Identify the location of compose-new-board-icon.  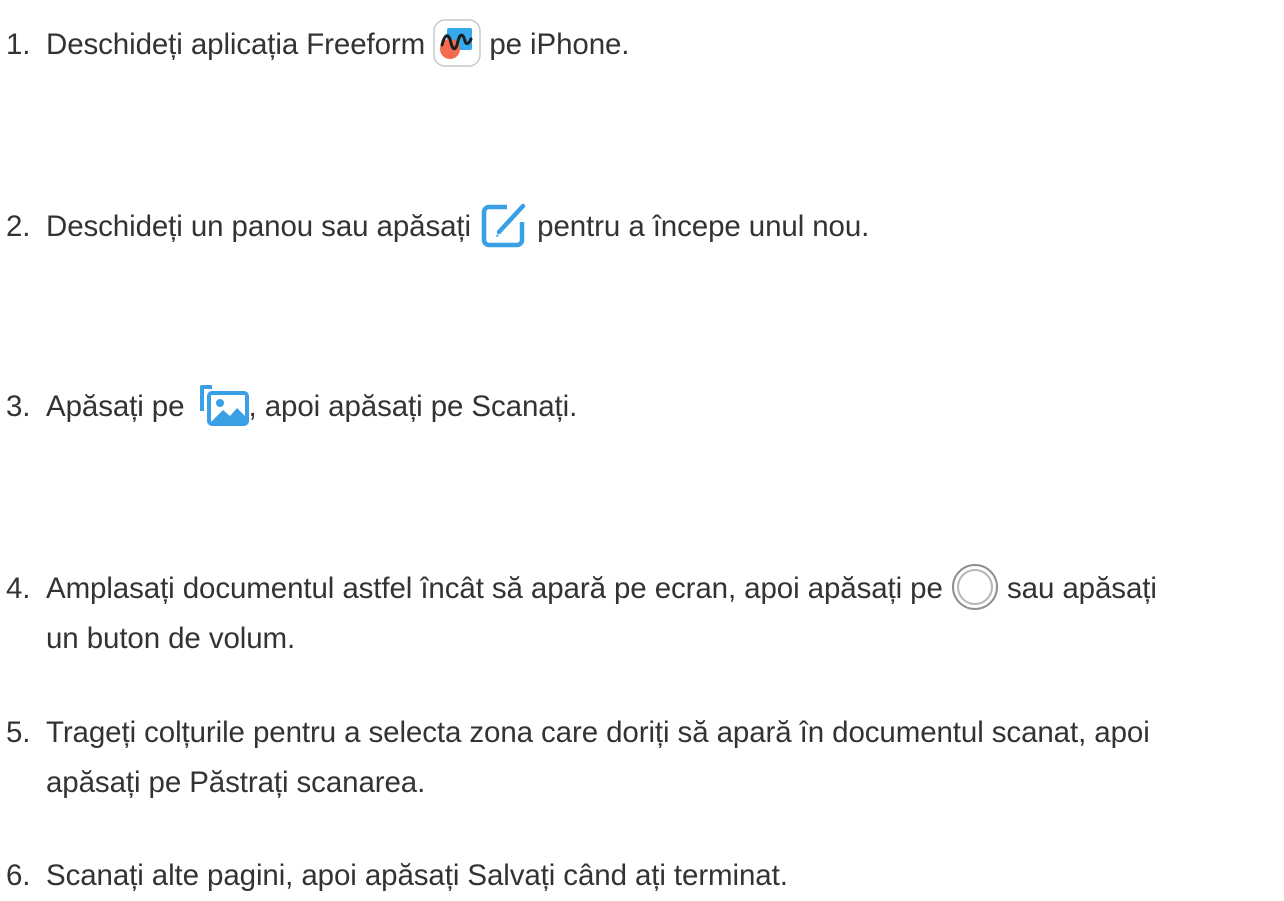
(504, 225).